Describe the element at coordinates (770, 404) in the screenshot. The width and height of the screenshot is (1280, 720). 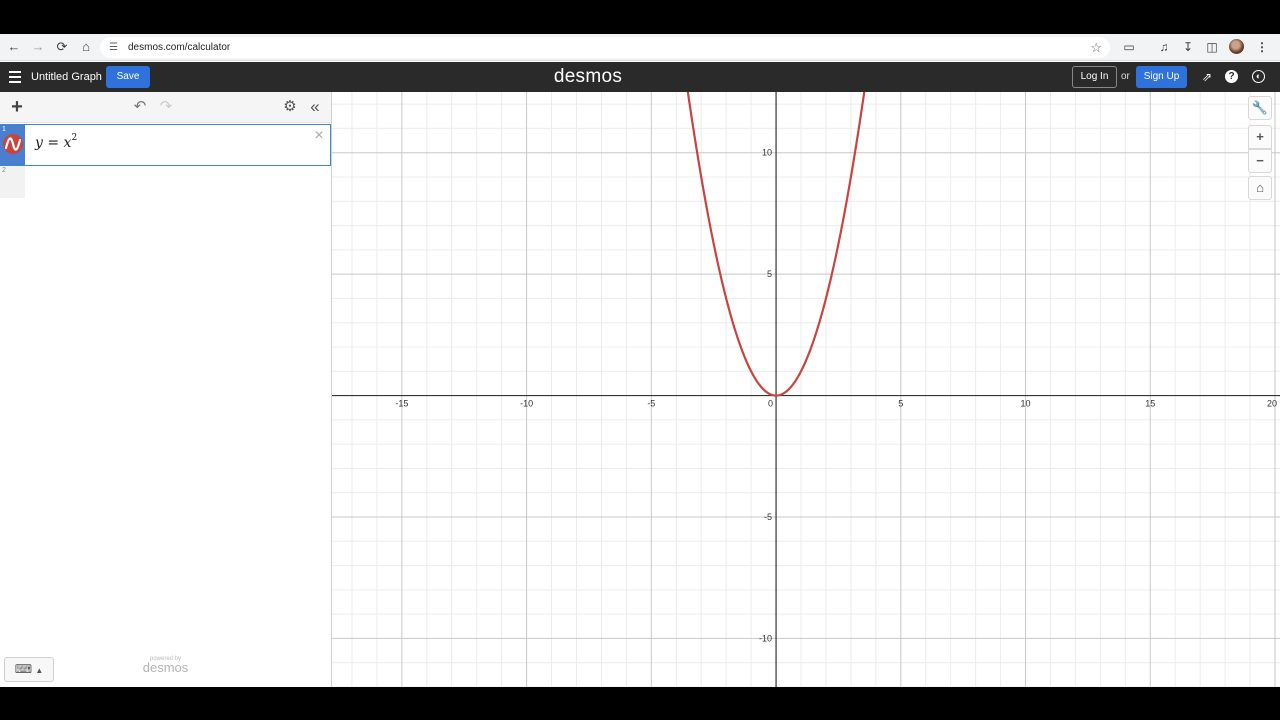
I see `x-tick-label: 0` at that location.